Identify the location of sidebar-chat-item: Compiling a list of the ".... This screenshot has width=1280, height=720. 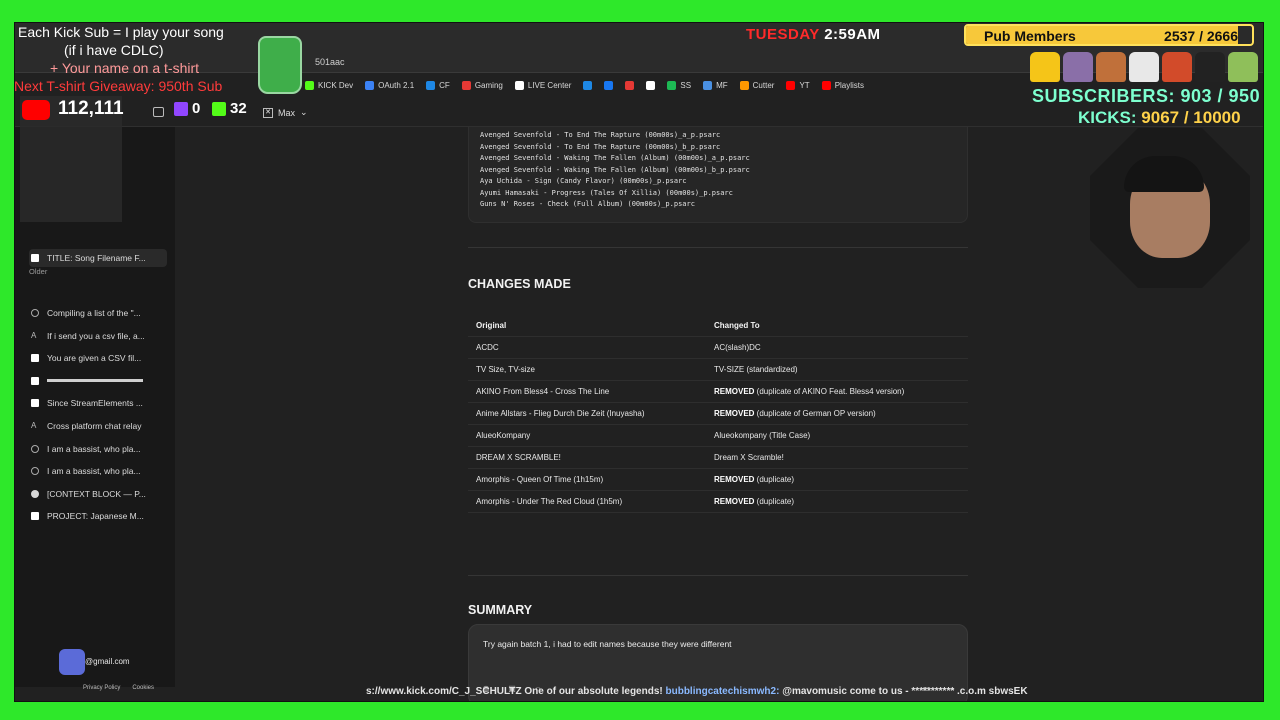
(98, 313).